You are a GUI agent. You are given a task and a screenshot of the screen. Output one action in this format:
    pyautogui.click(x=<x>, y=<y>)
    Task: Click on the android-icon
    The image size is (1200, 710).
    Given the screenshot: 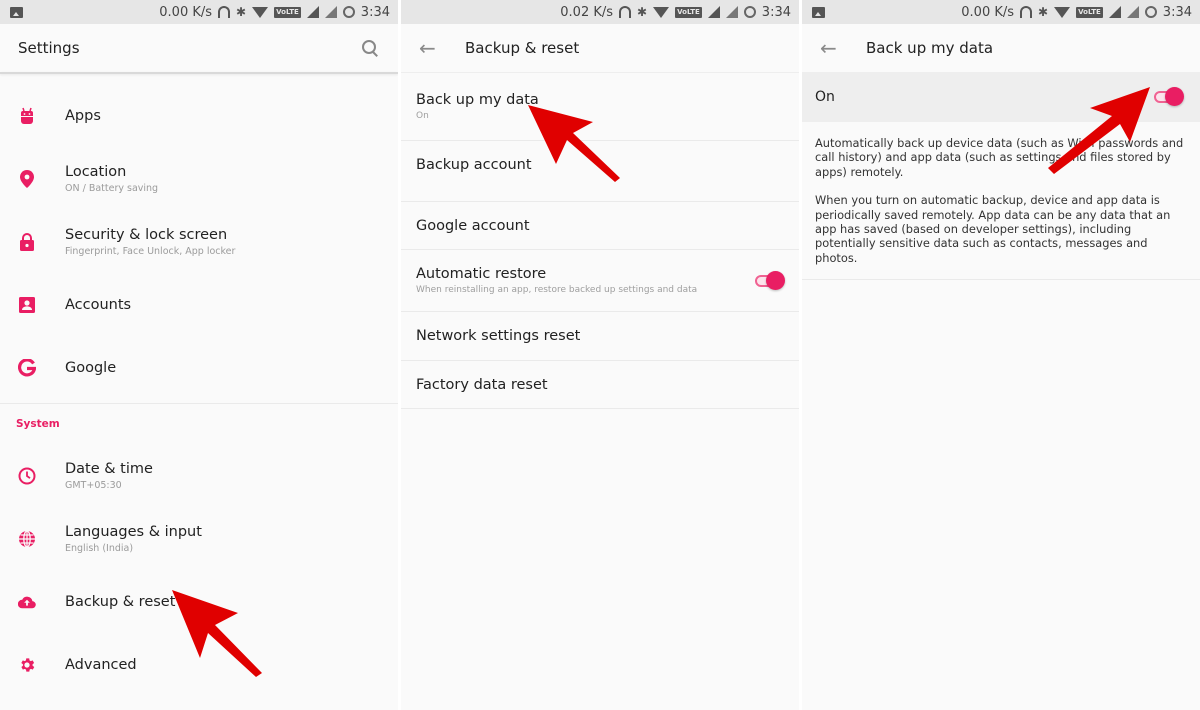 What is the action you would take?
    pyautogui.click(x=27, y=116)
    